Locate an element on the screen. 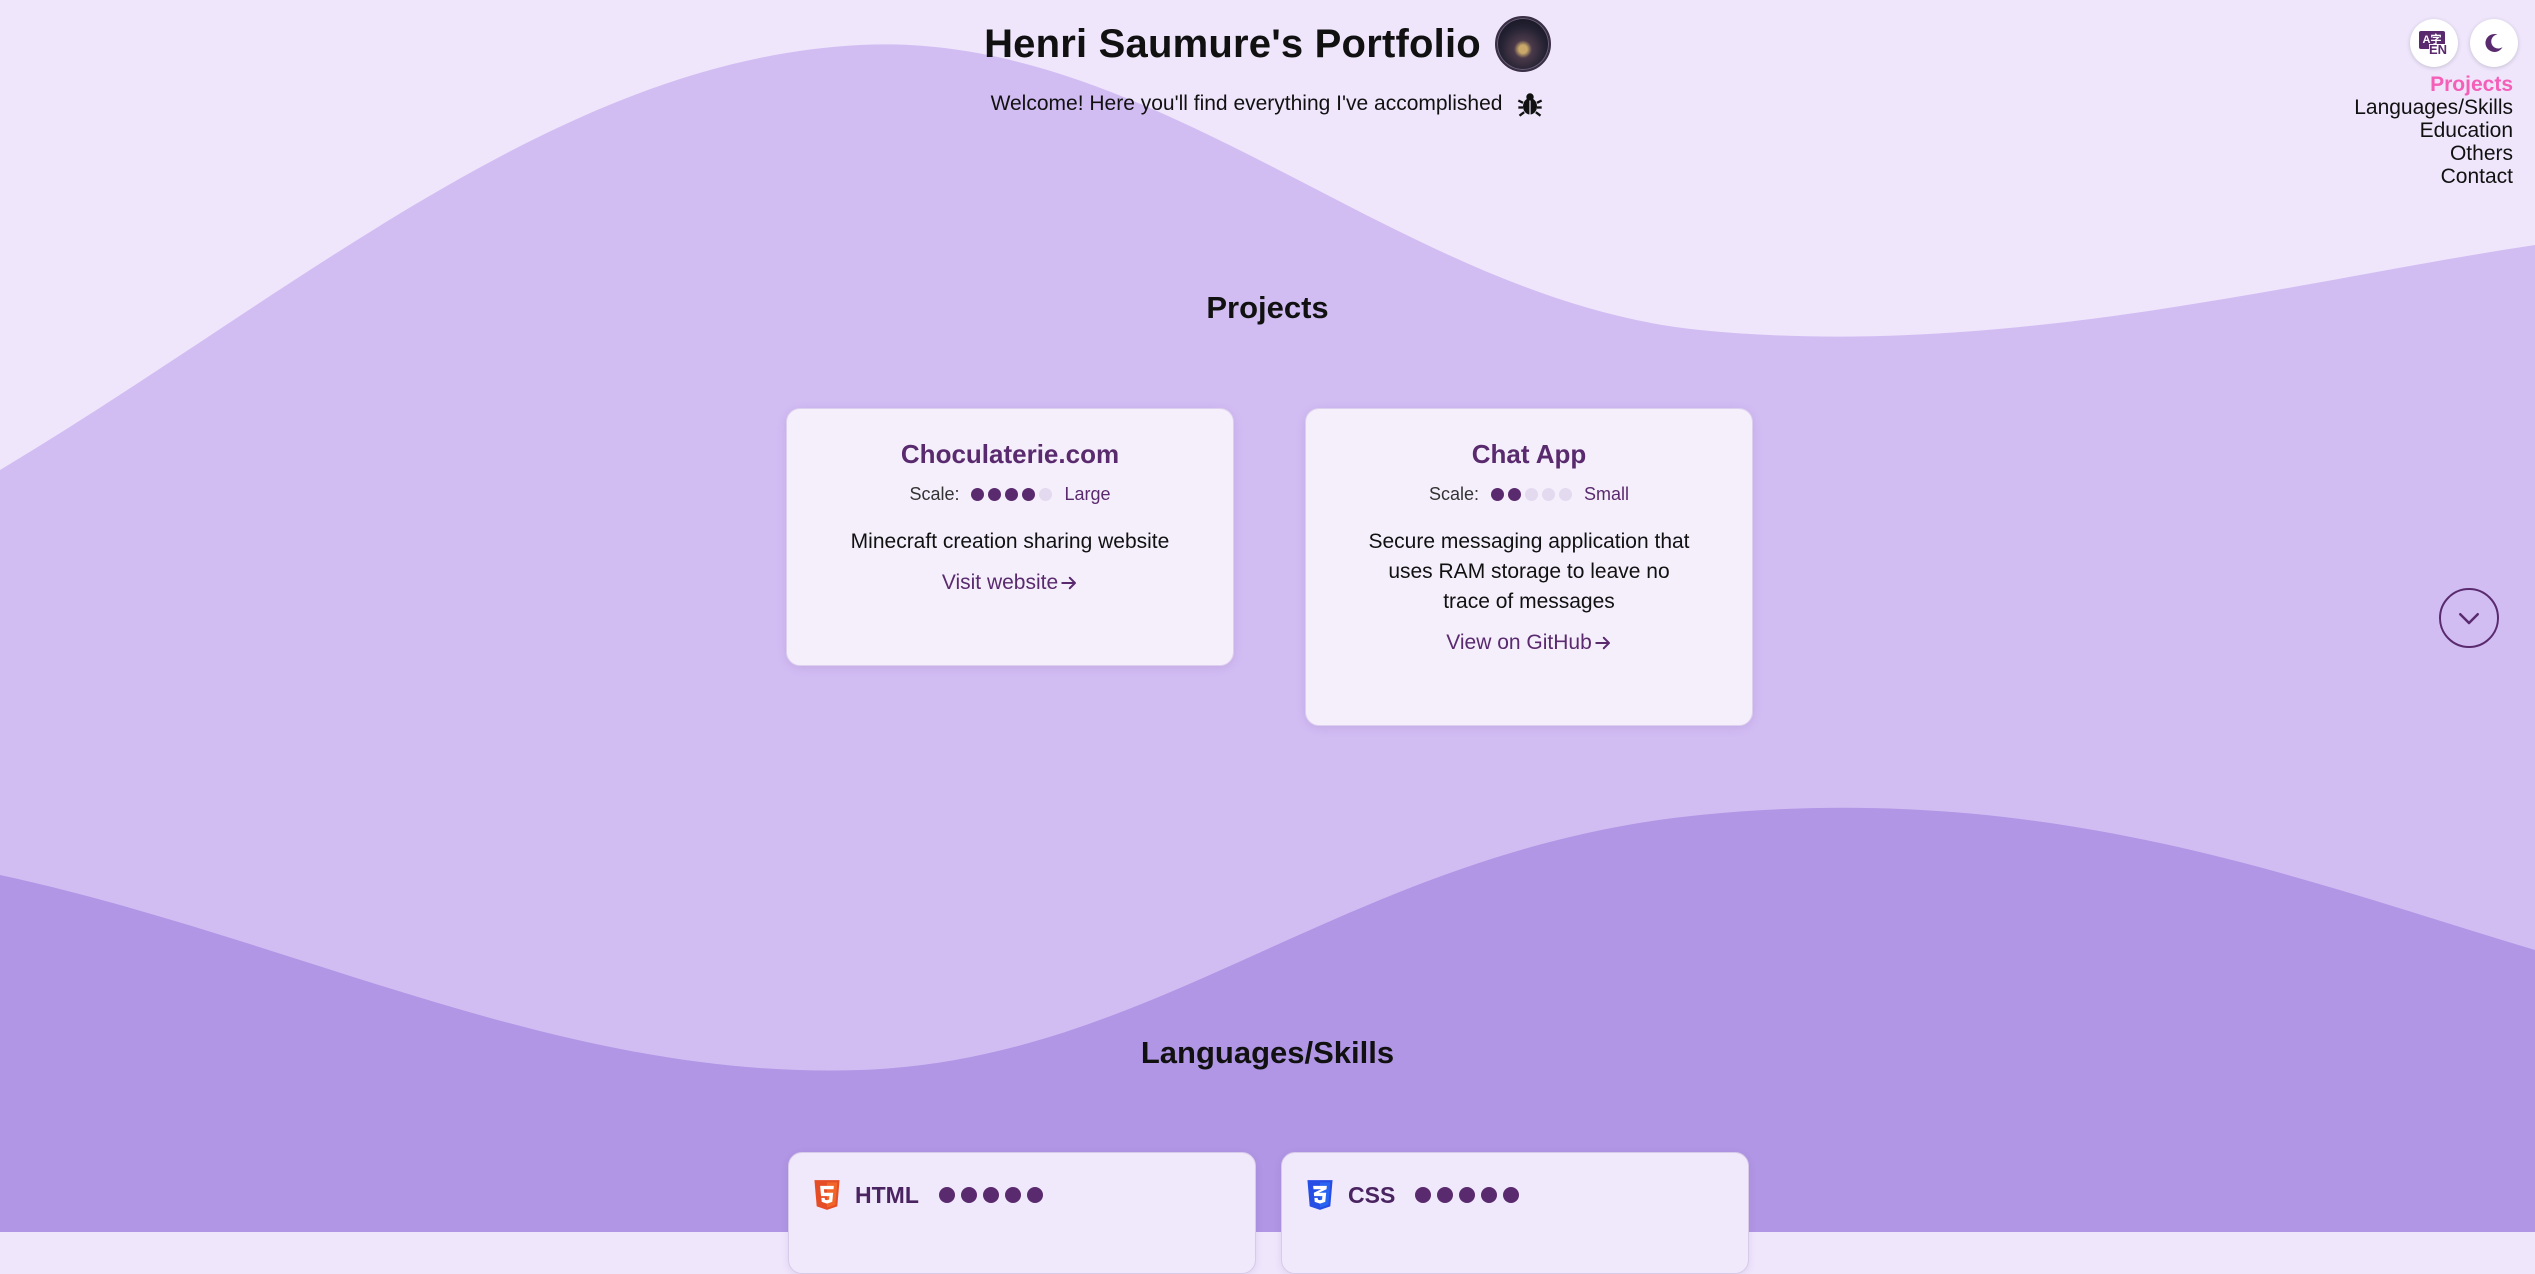  nav-item-others: Others is located at coordinates (2433, 153).